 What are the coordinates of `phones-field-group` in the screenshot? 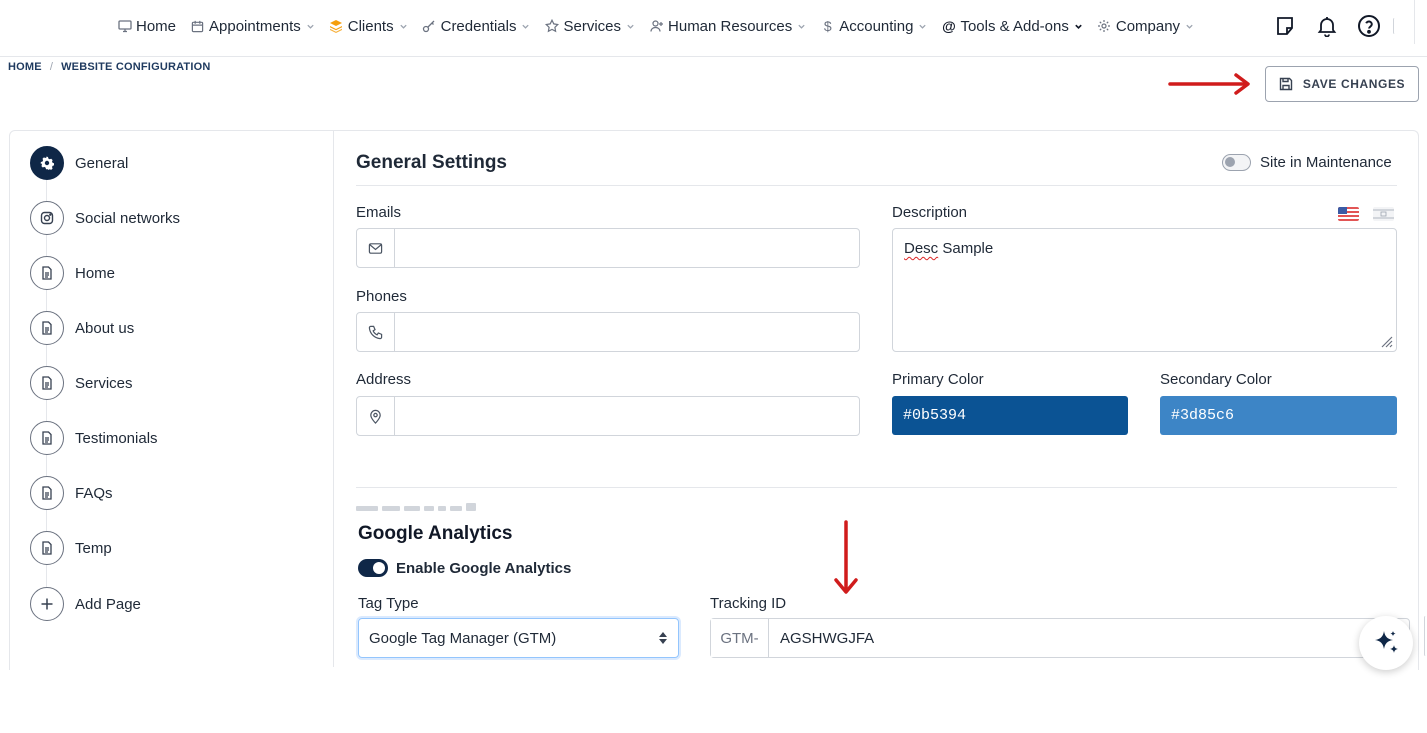 It's located at (608, 332).